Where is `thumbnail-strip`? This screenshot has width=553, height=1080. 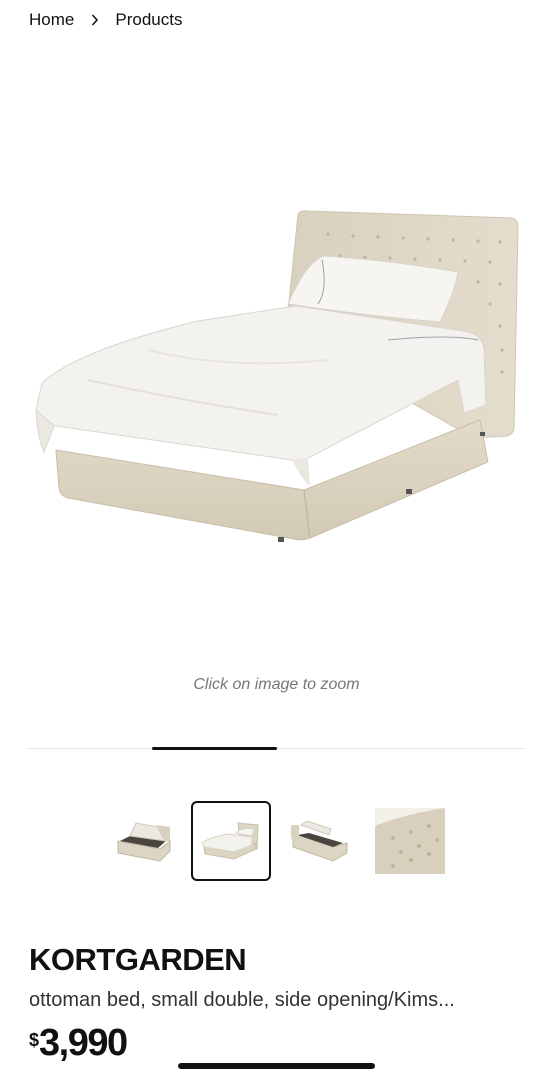
thumbnail-strip is located at coordinates (276, 842).